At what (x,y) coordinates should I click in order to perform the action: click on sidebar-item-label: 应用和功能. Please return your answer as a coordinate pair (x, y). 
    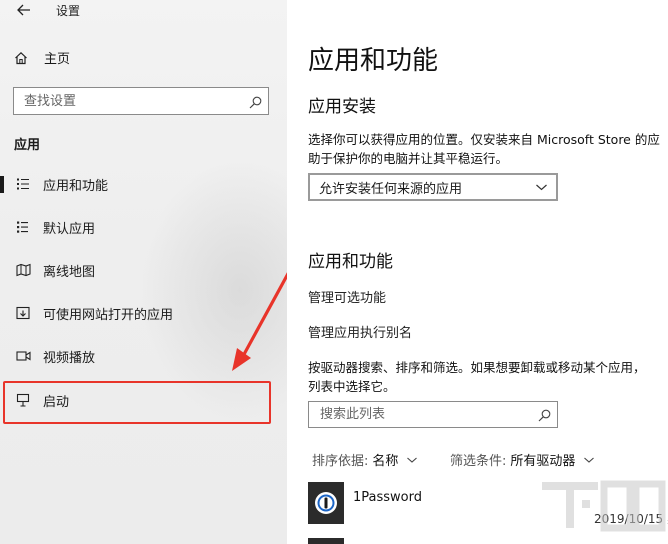
    Looking at the image, I should click on (76, 186).